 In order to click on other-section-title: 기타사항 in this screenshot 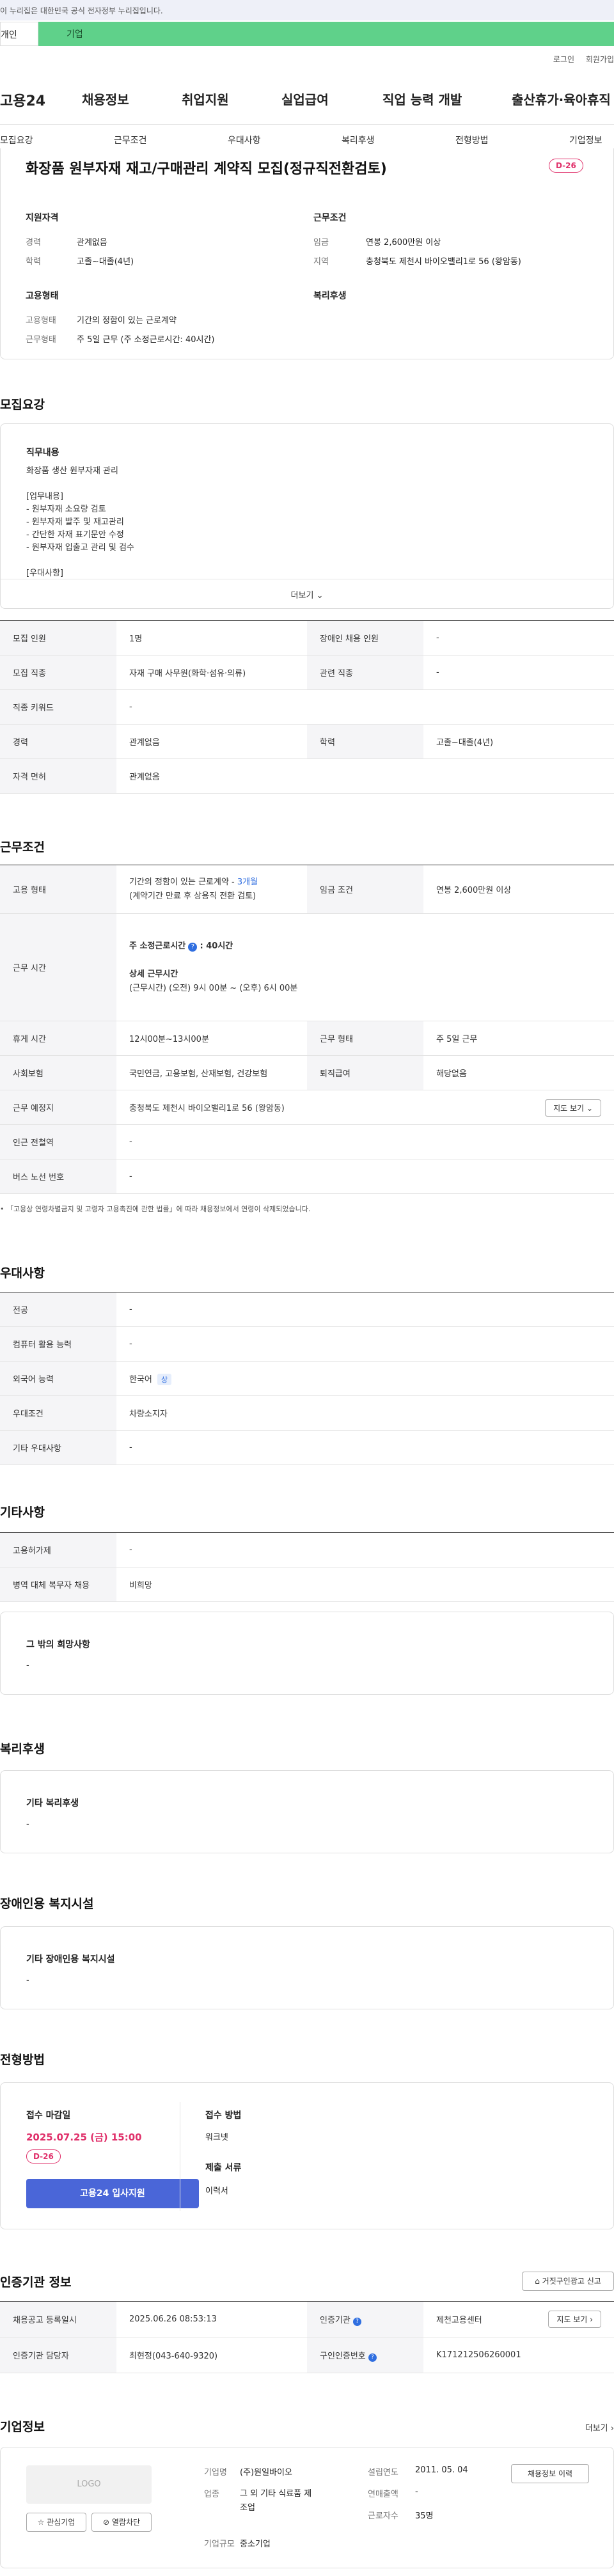, I will do `click(22, 1512)`.